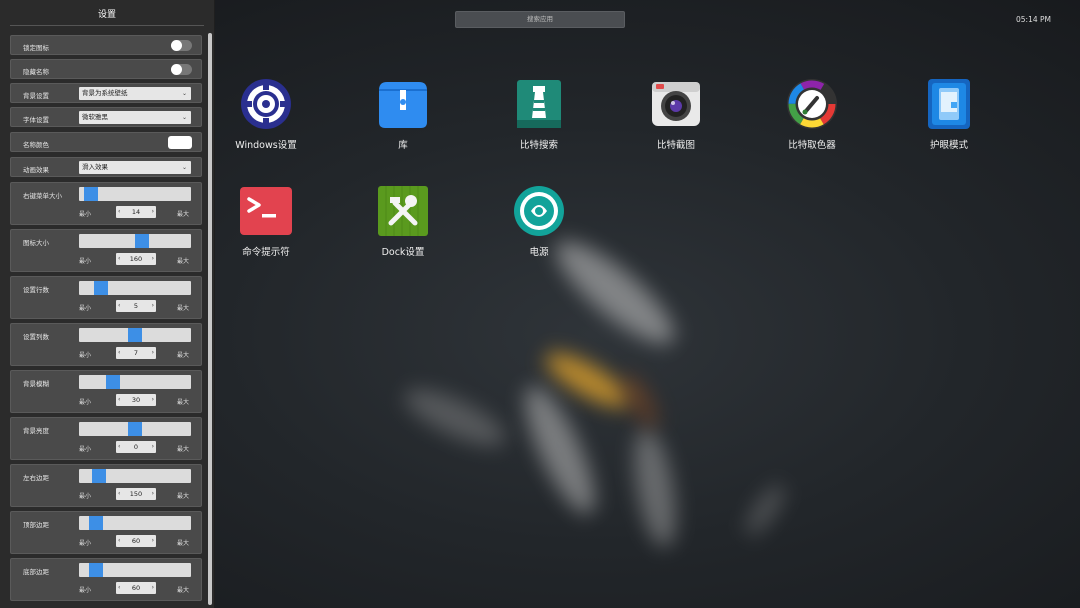  I want to click on setting-lock-icons: 锁定图标, so click(106, 45).